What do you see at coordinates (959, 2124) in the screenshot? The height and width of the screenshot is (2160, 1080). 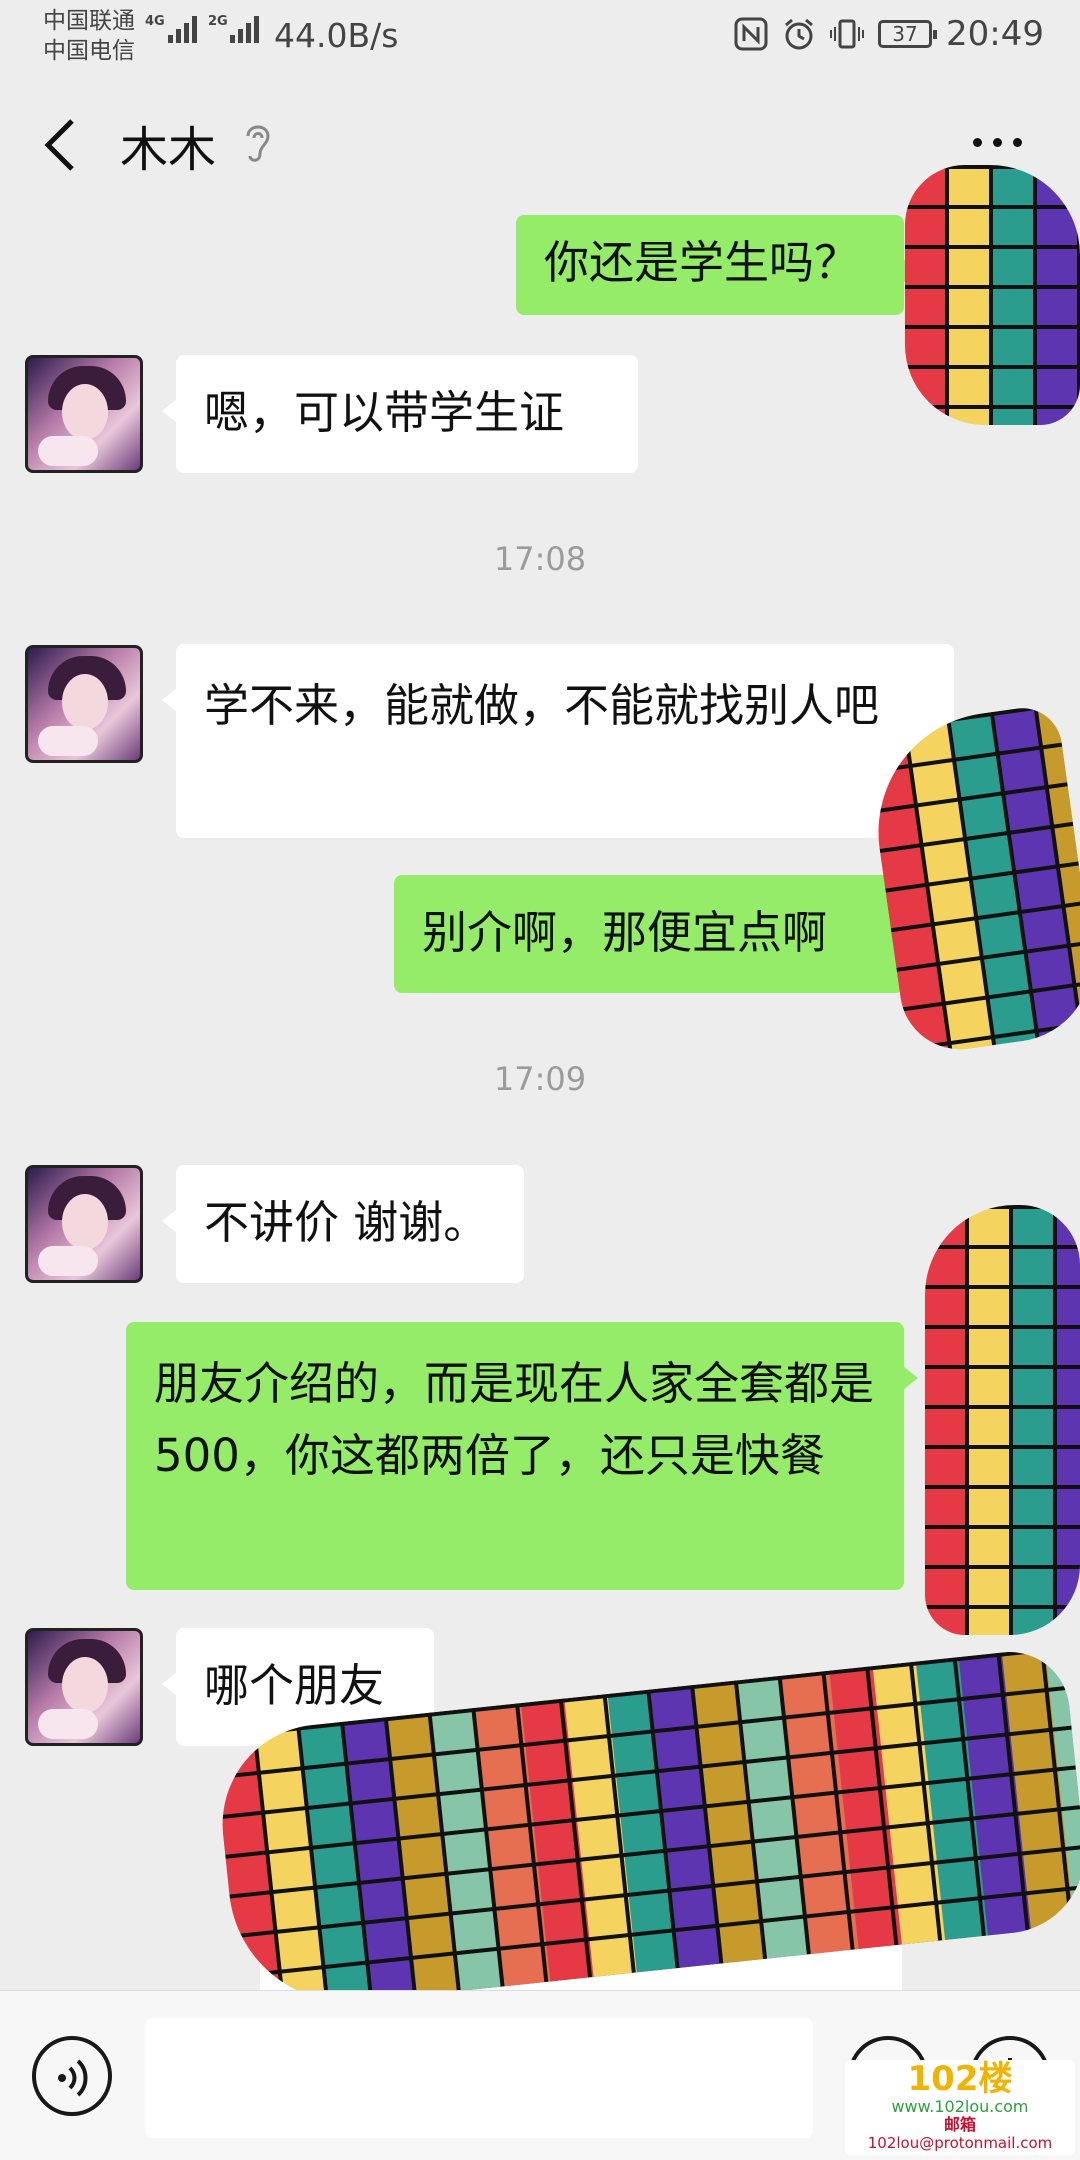 I see `watermark-mailbox: 邮箱` at bounding box center [959, 2124].